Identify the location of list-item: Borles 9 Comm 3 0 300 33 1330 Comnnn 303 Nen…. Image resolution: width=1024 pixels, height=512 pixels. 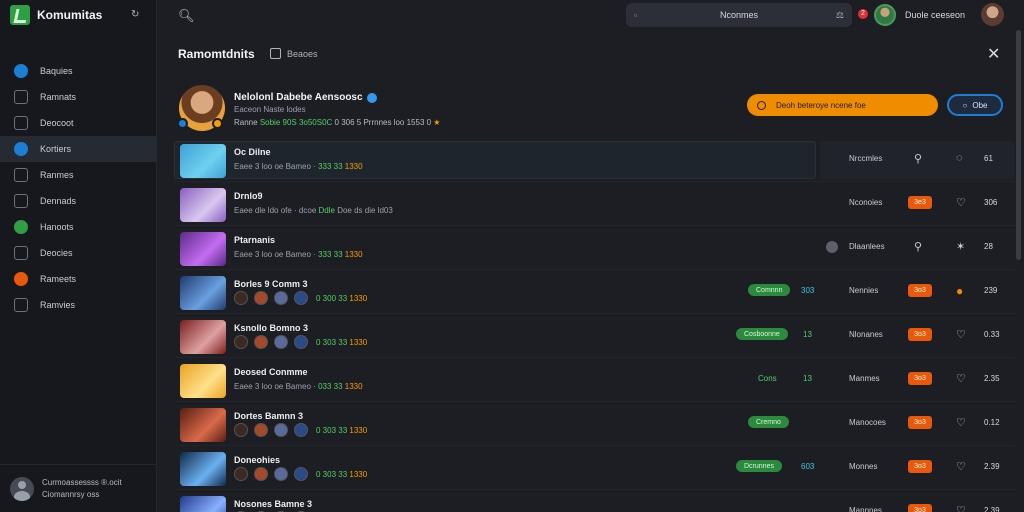
(594, 292).